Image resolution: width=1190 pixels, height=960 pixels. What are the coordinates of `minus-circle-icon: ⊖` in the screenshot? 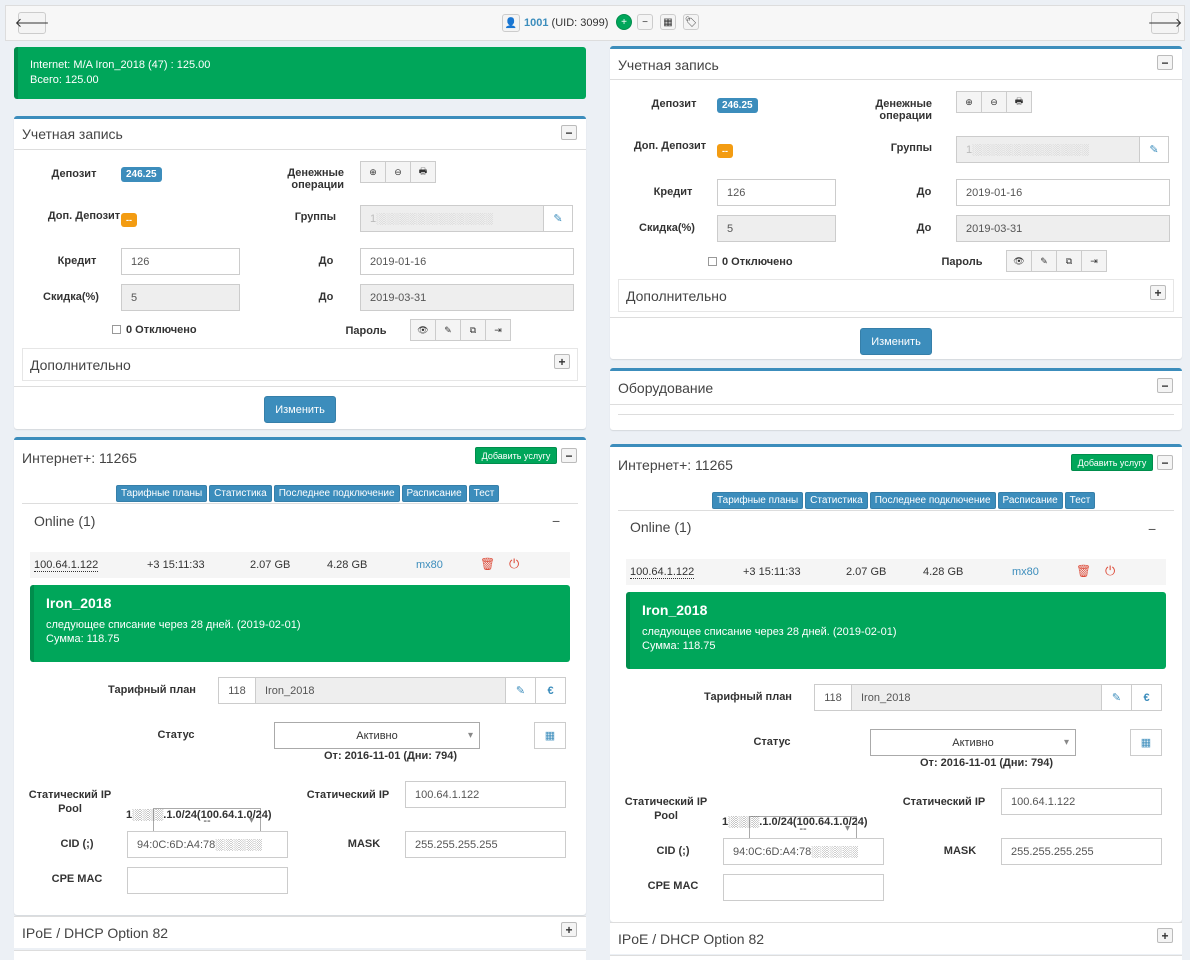 It's located at (398, 171).